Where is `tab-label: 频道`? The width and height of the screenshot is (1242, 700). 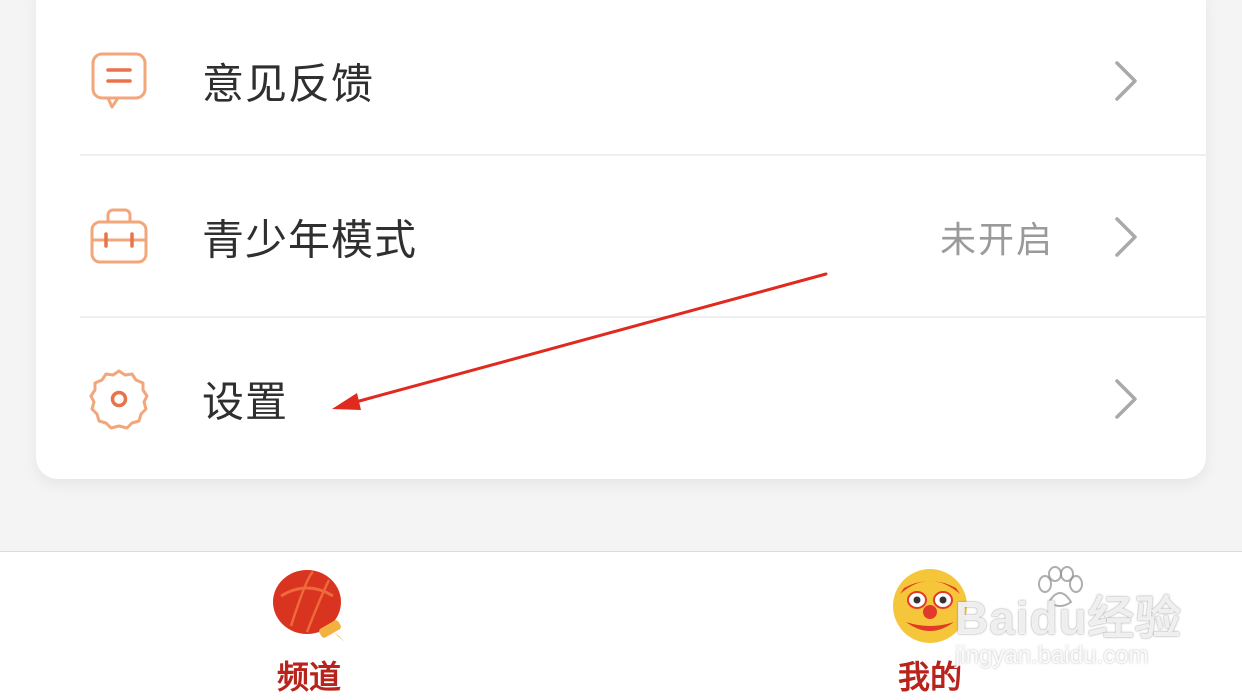 tab-label: 频道 is located at coordinates (308, 677).